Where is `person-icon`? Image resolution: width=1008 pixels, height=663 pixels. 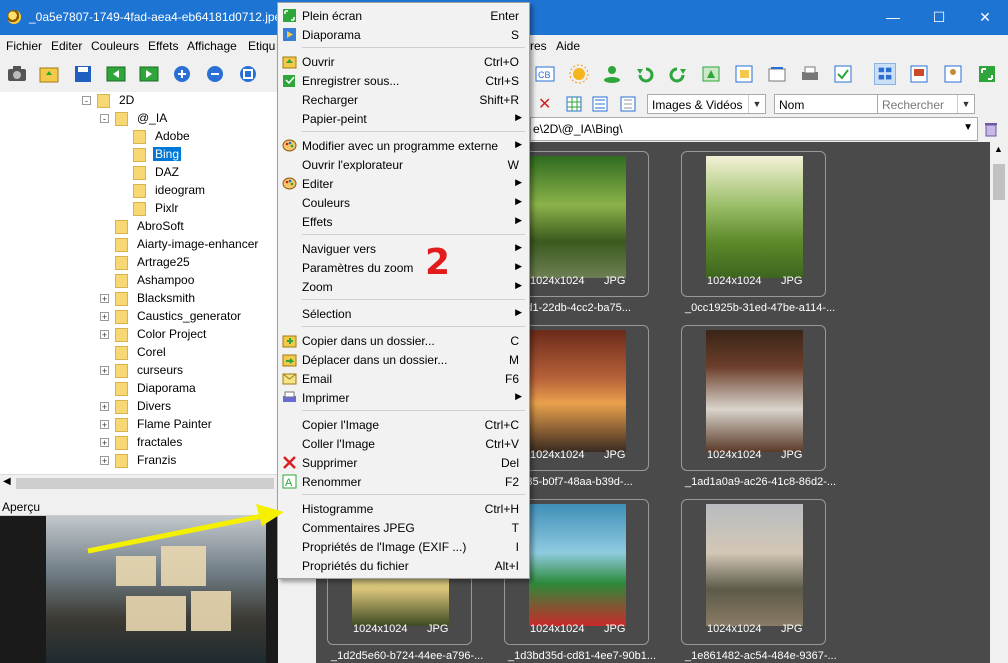
person-icon is located at coordinates (612, 74).